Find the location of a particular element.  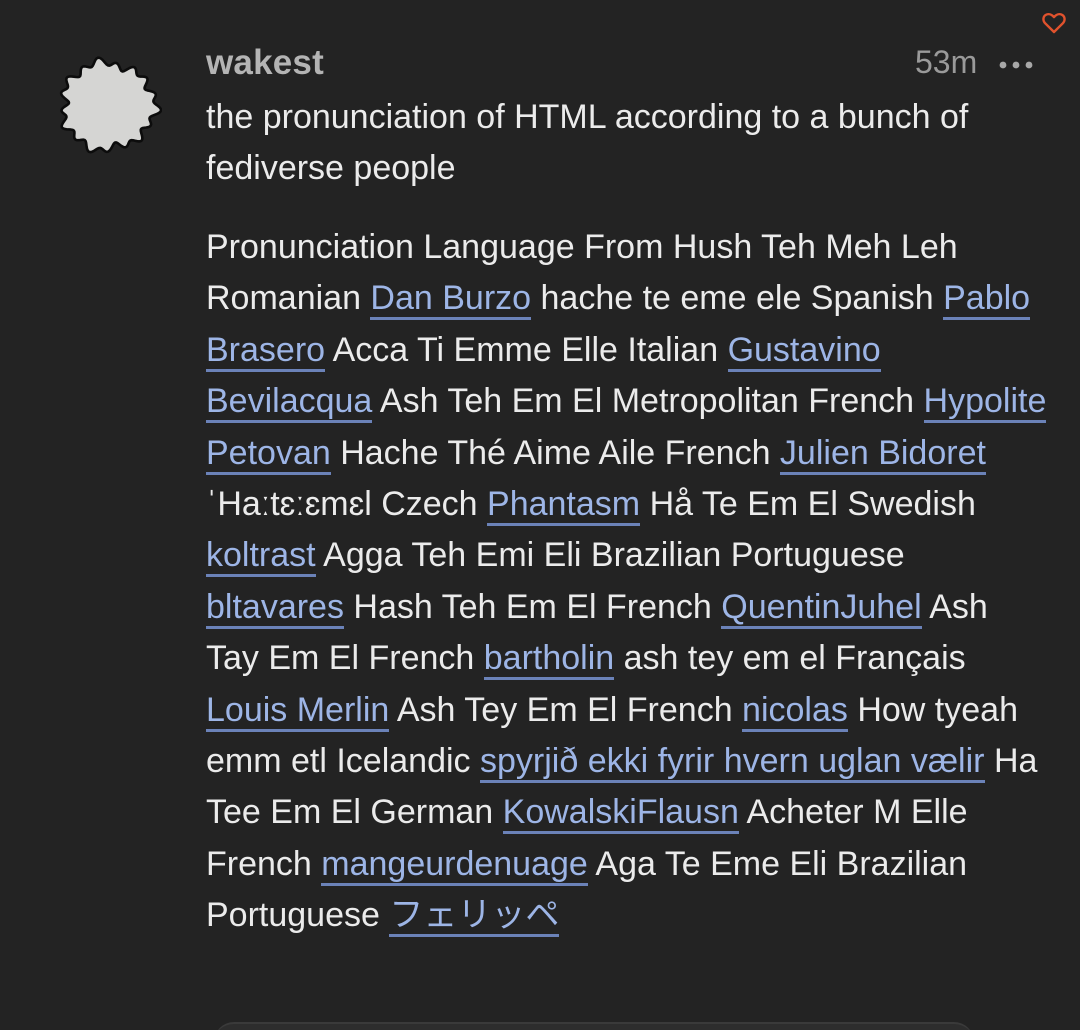

next-post-edge is located at coordinates (594, 1026).